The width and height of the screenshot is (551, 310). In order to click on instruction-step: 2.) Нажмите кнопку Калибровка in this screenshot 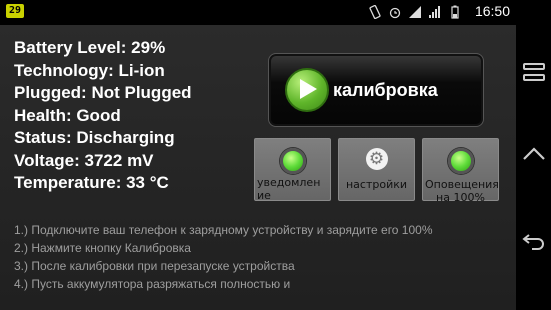, I will do `click(102, 248)`.